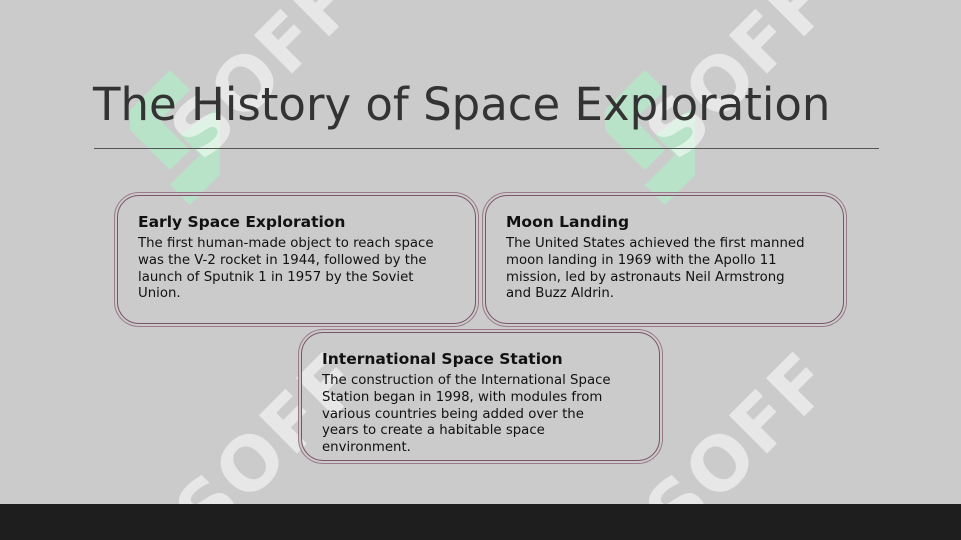  Describe the element at coordinates (462, 104) in the screenshot. I see `slide-title: The History of Space Exploration` at that location.